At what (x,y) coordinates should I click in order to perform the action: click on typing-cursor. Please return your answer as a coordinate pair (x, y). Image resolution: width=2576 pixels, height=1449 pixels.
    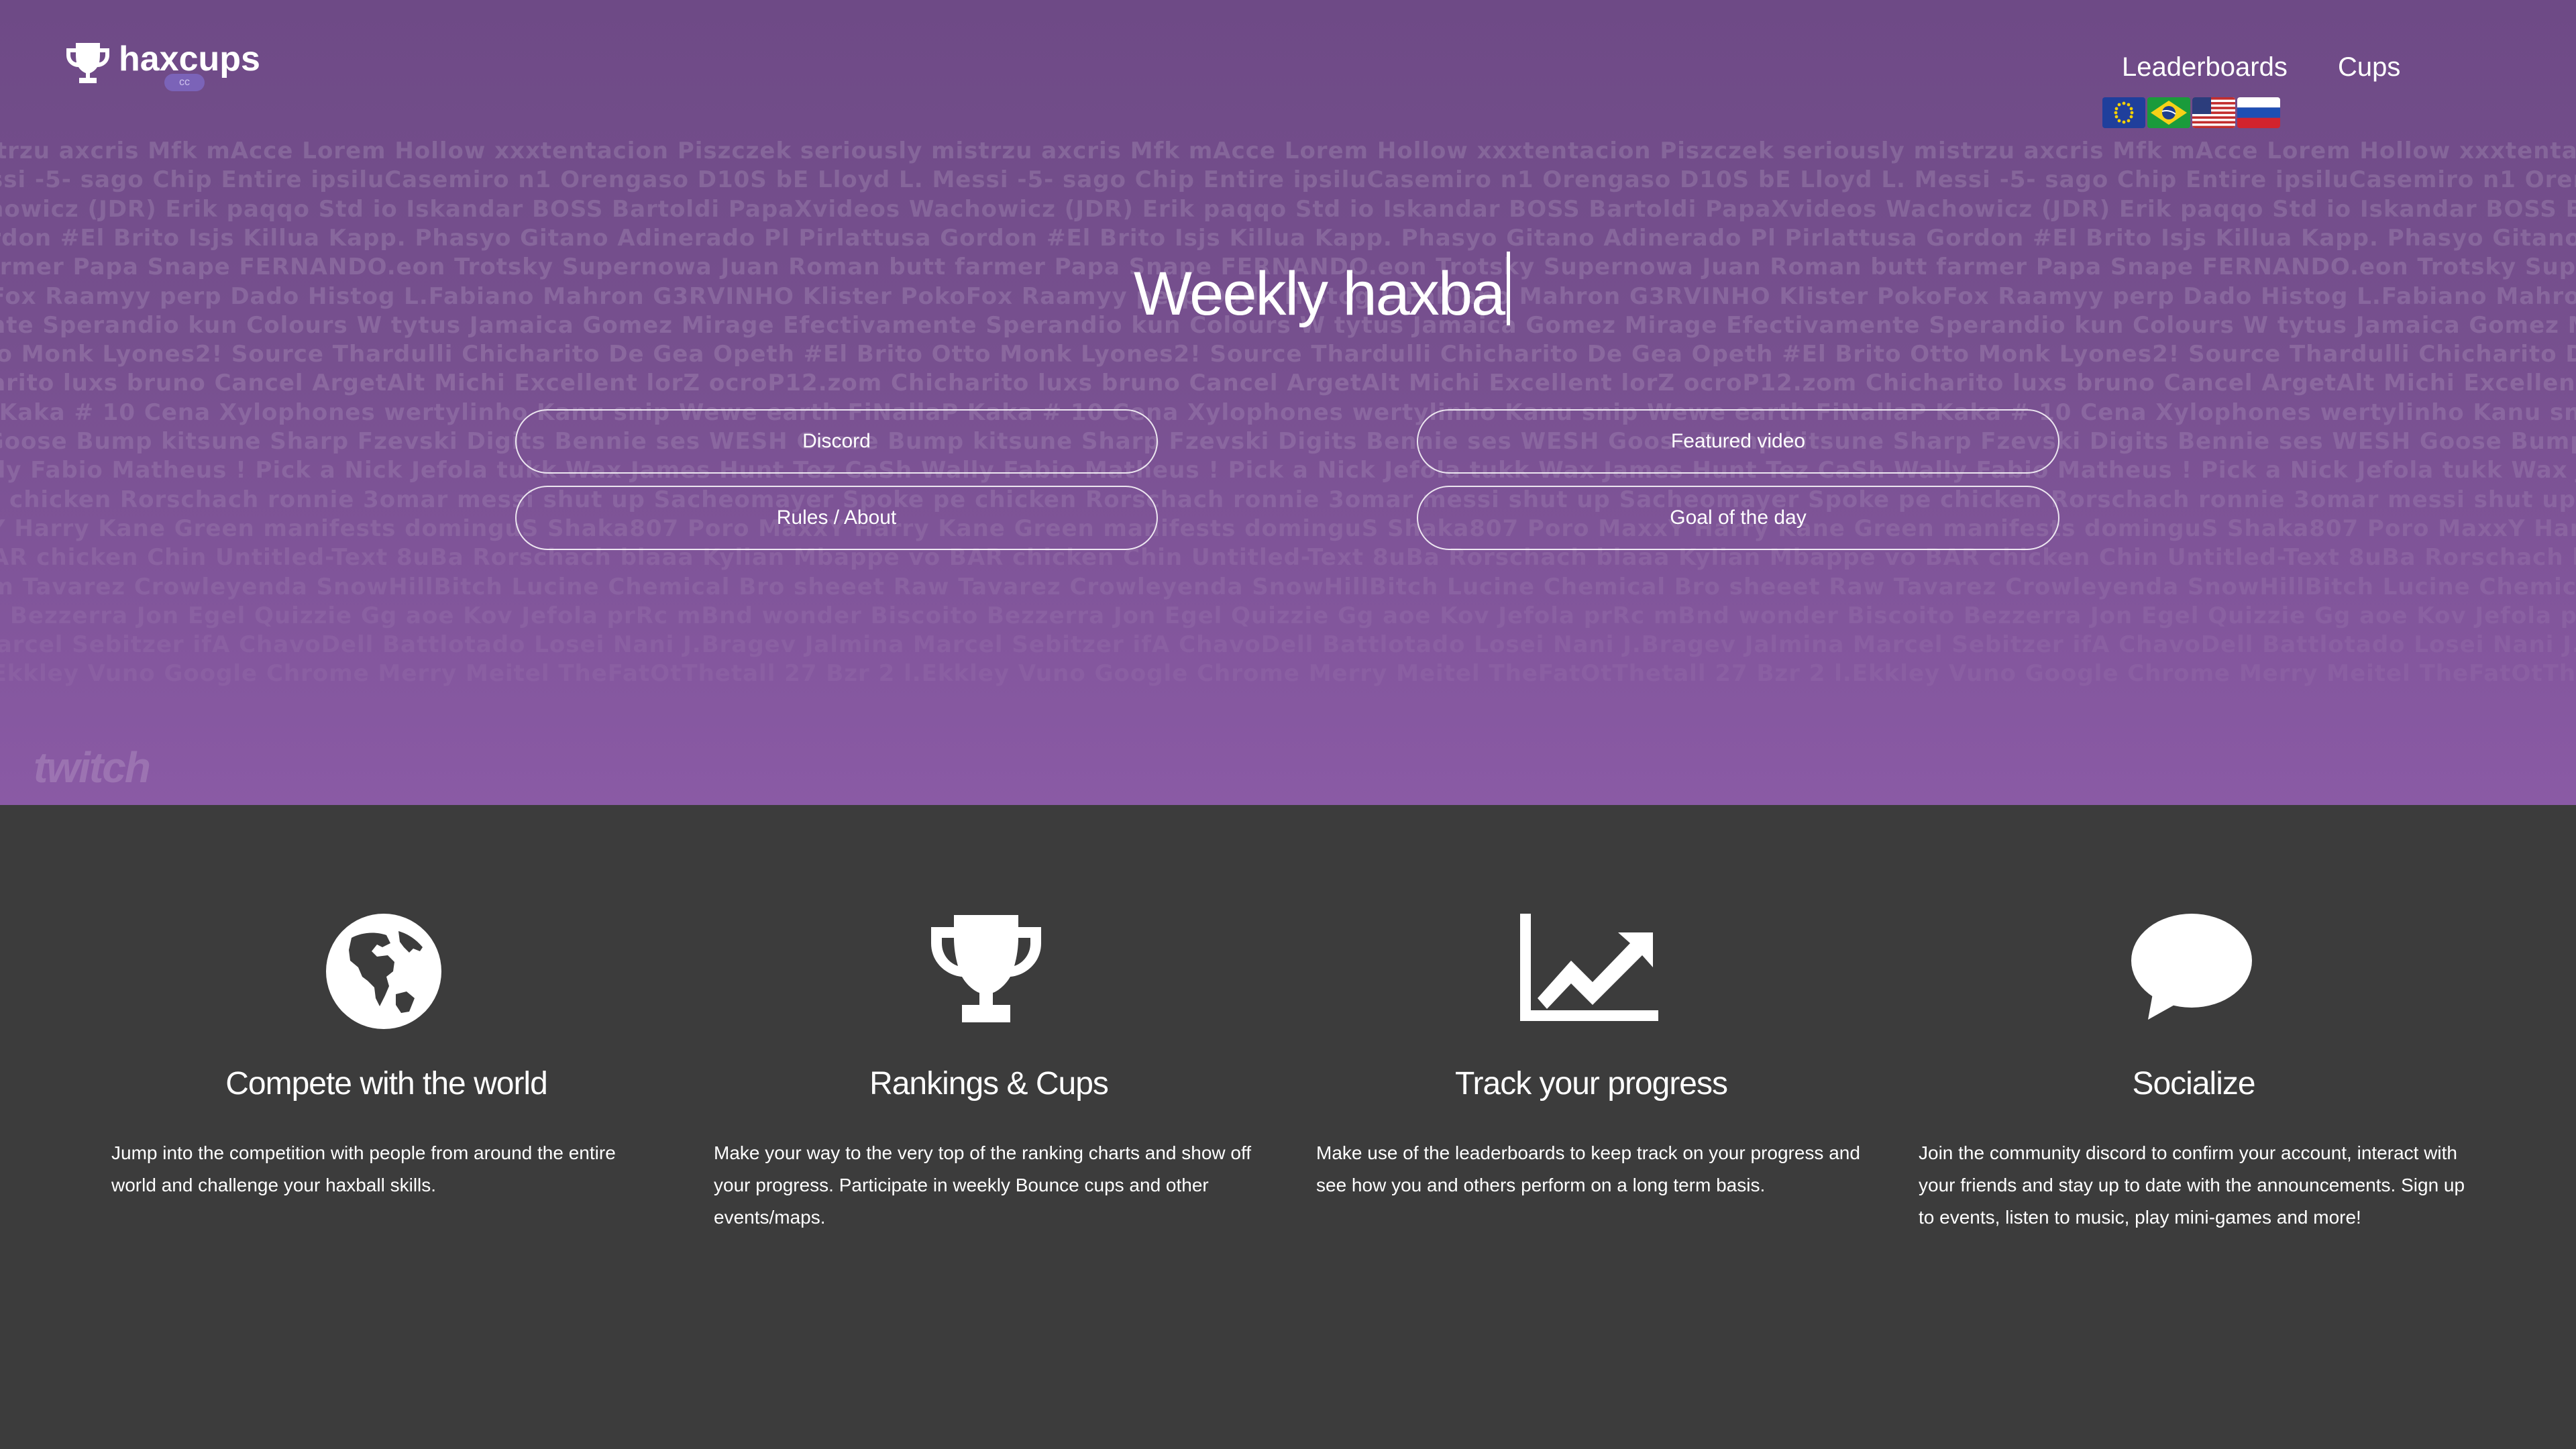
    Looking at the image, I should click on (1509, 288).